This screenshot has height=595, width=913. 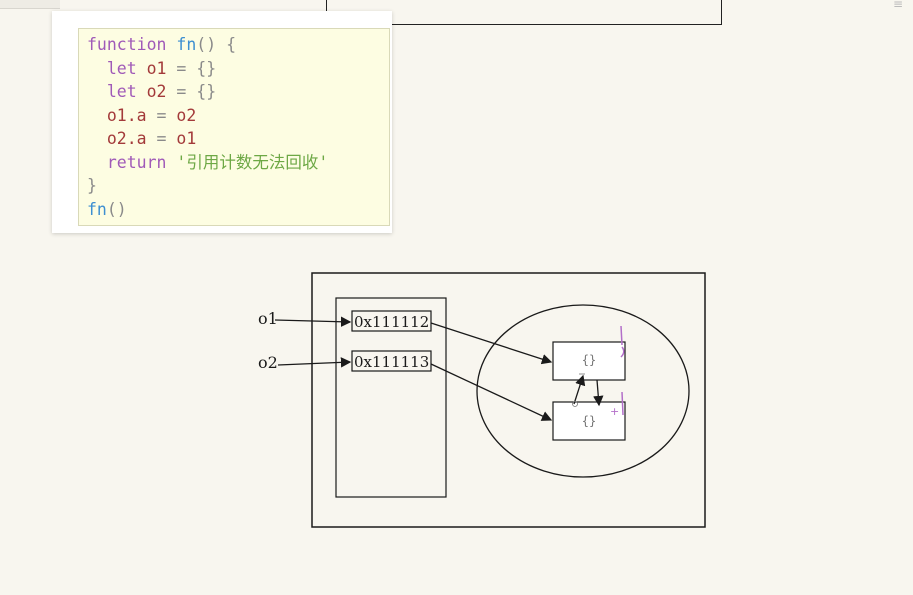 I want to click on heap-object-1-label: {}, so click(x=589, y=360).